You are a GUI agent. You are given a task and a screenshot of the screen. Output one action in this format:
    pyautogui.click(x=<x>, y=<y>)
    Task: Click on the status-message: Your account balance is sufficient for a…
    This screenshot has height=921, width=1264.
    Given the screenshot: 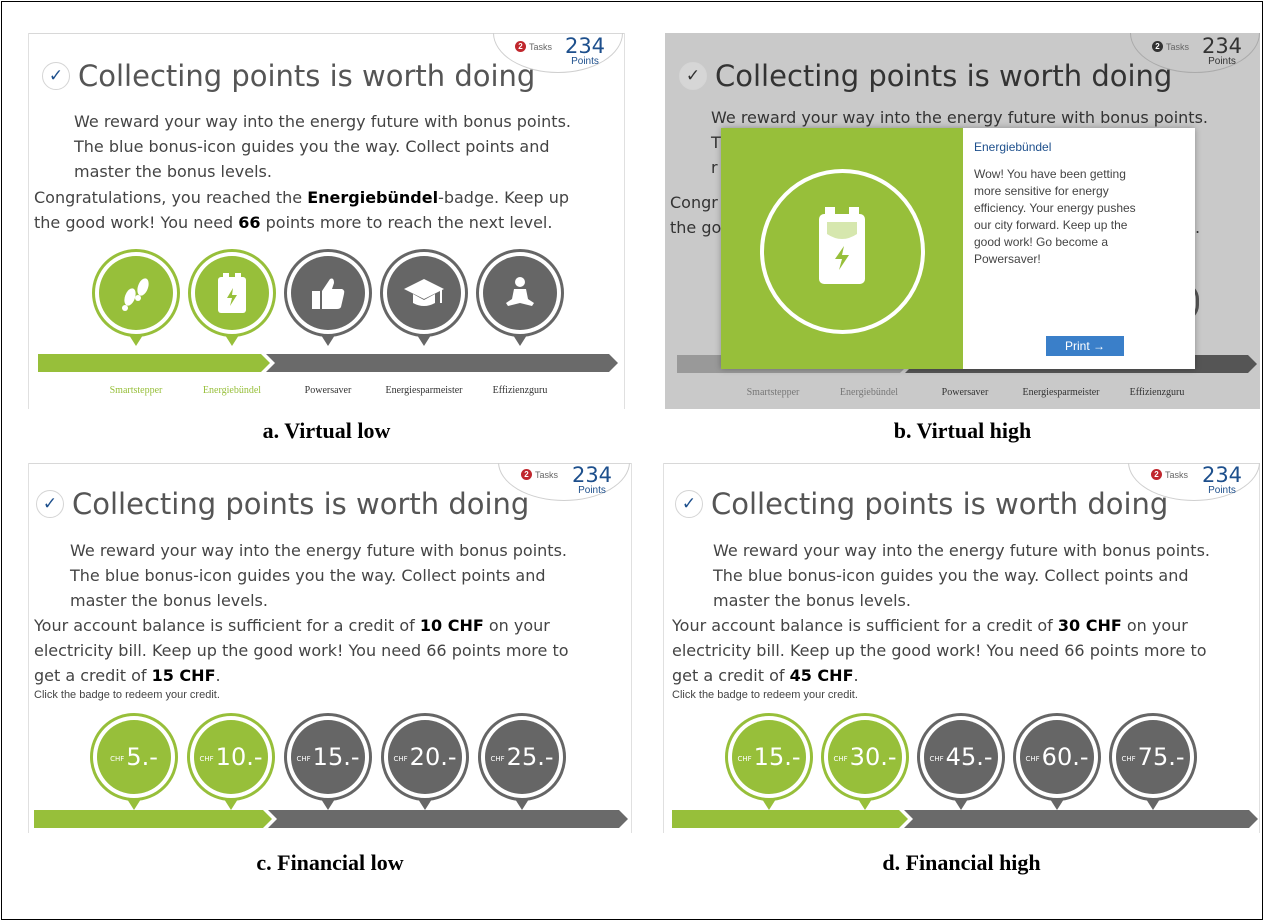 What is the action you would take?
    pyautogui.click(x=939, y=650)
    